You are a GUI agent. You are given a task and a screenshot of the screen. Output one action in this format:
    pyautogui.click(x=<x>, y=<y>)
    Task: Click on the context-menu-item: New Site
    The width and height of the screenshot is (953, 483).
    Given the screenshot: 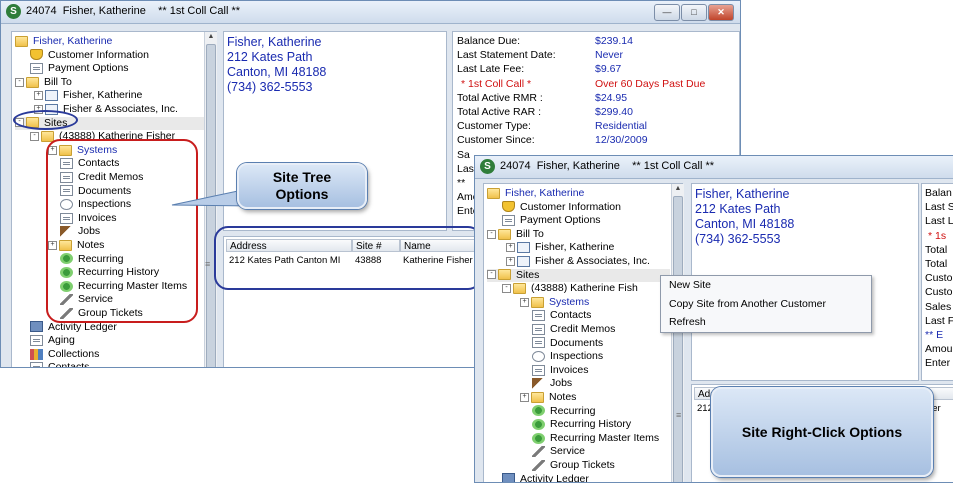 What is the action you would take?
    pyautogui.click(x=690, y=285)
    